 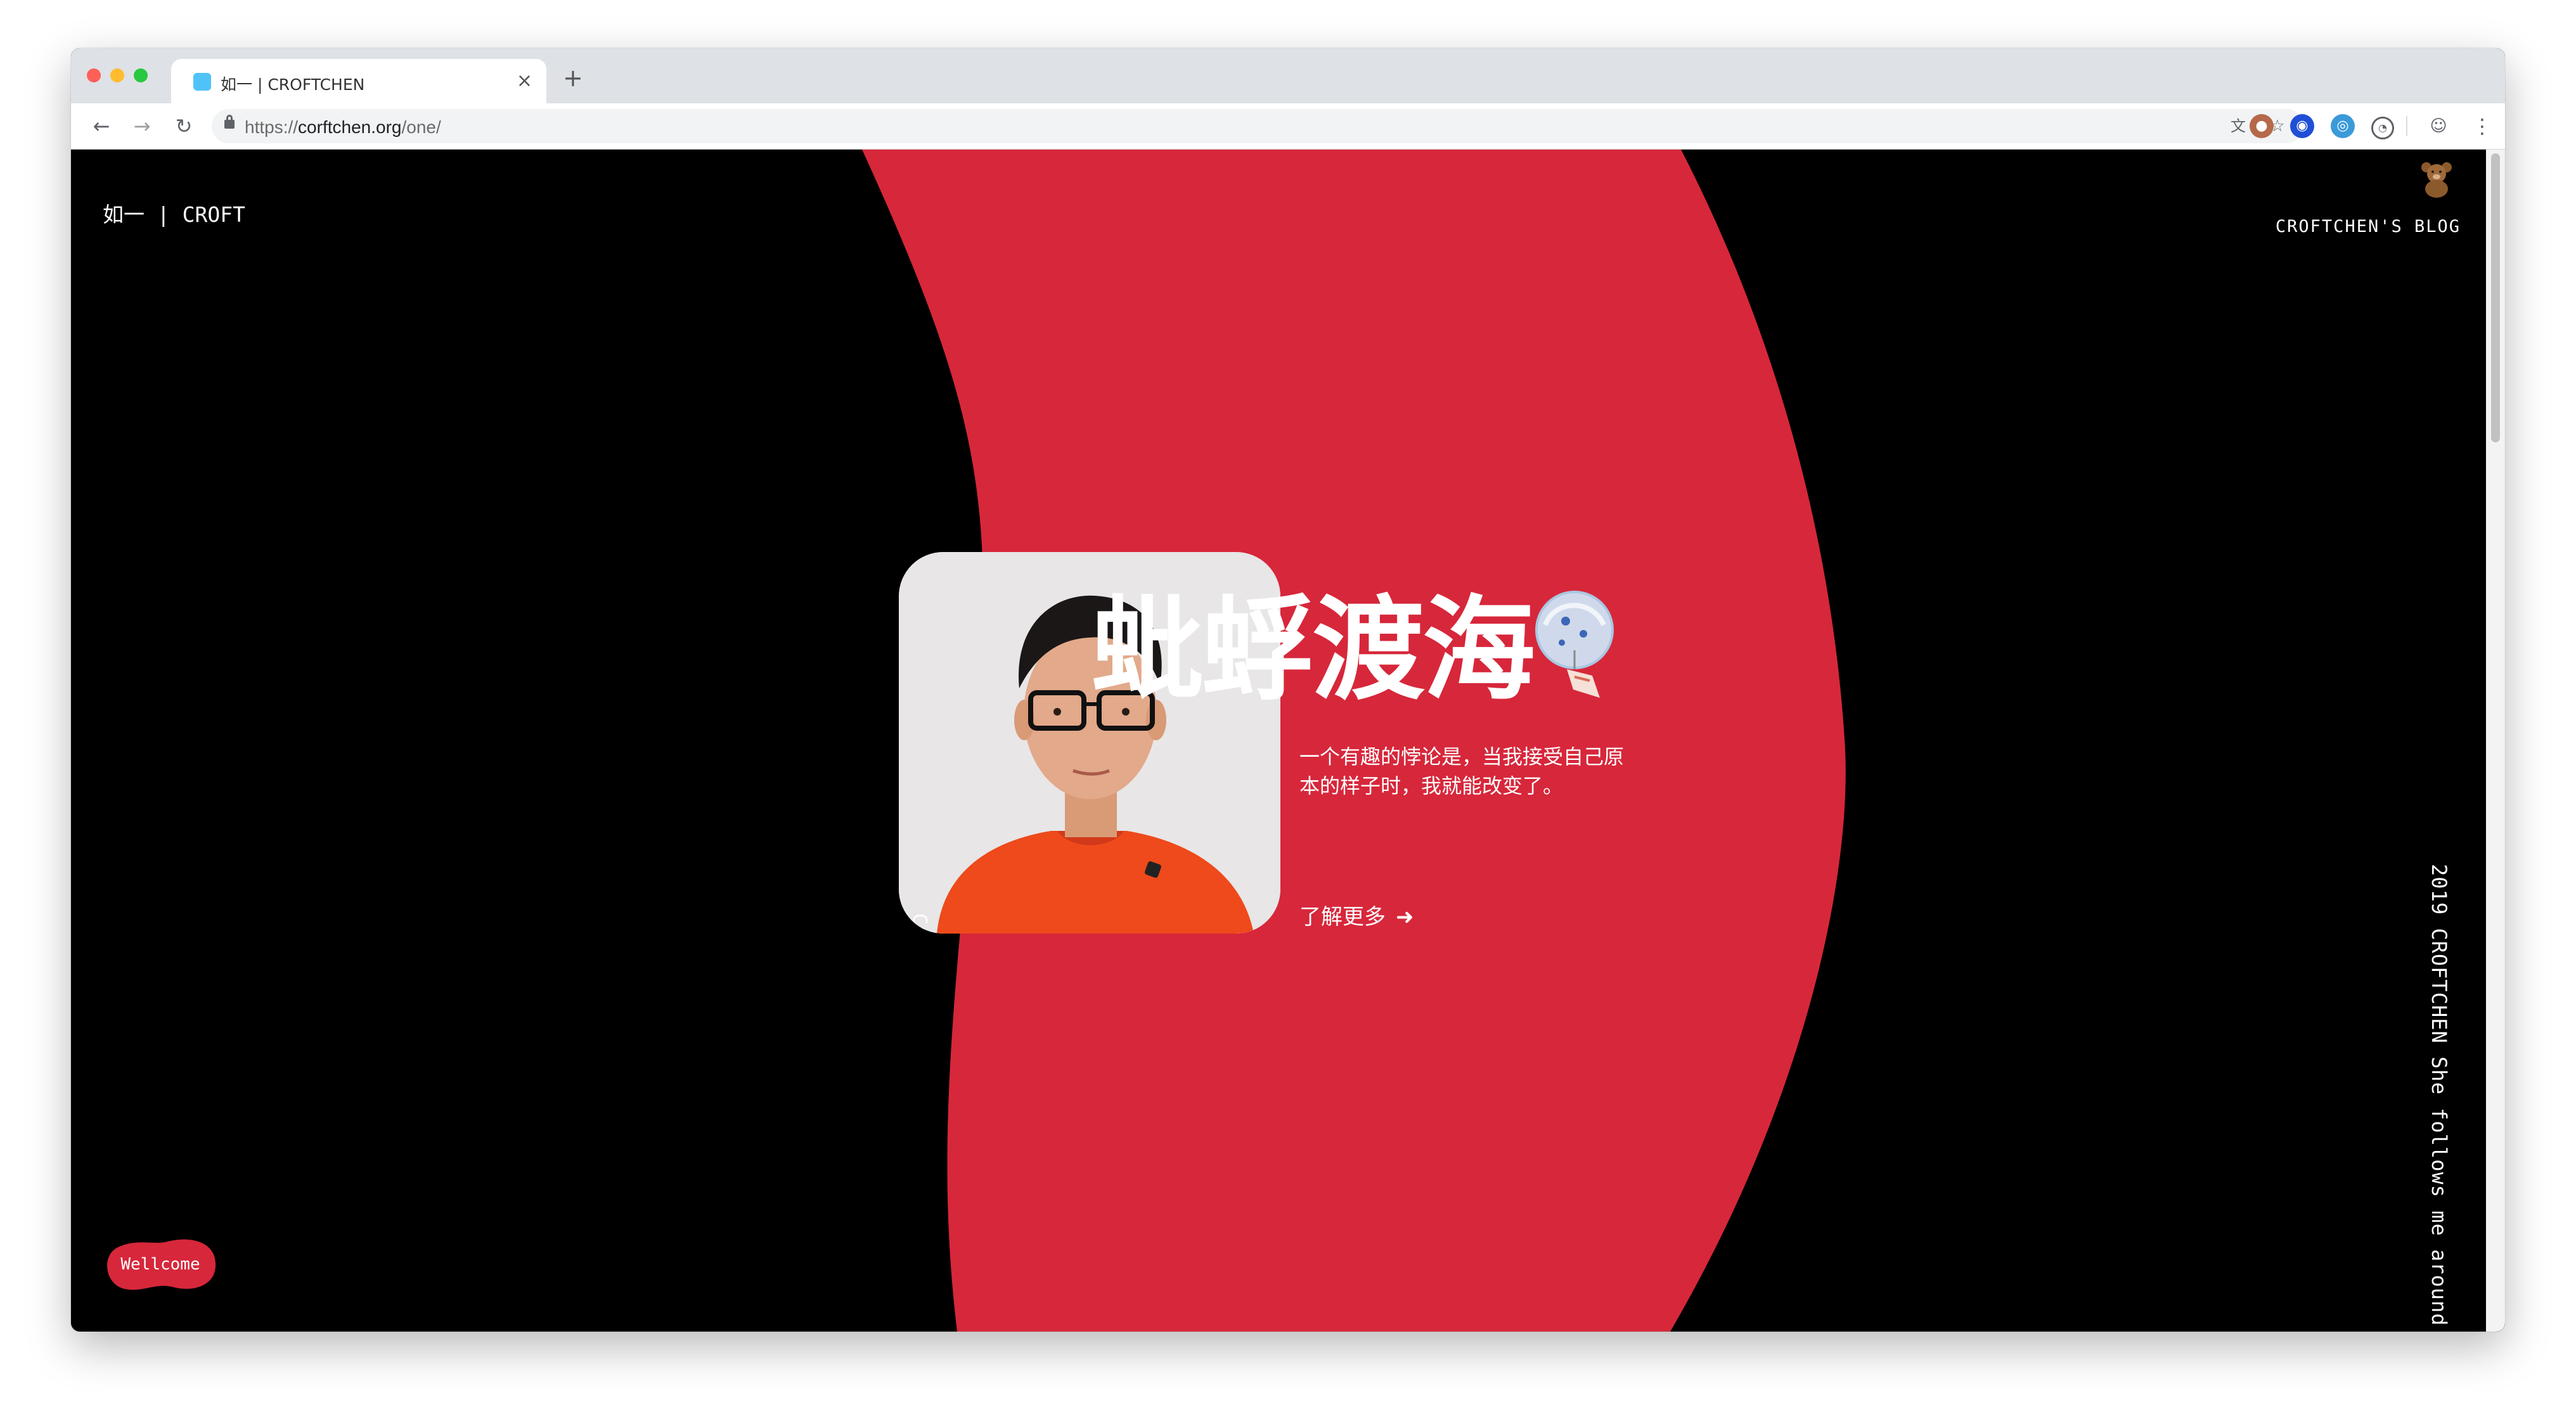 What do you see at coordinates (2482, 126) in the screenshot?
I see `menu-icon: ⋮` at bounding box center [2482, 126].